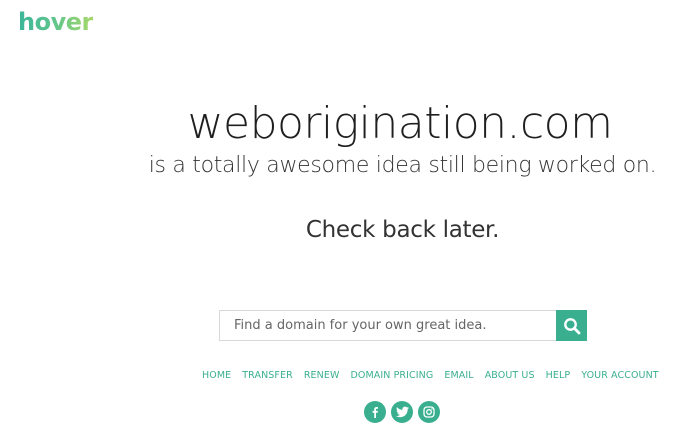  Describe the element at coordinates (387, 325) in the screenshot. I see `domain-search-input` at that location.